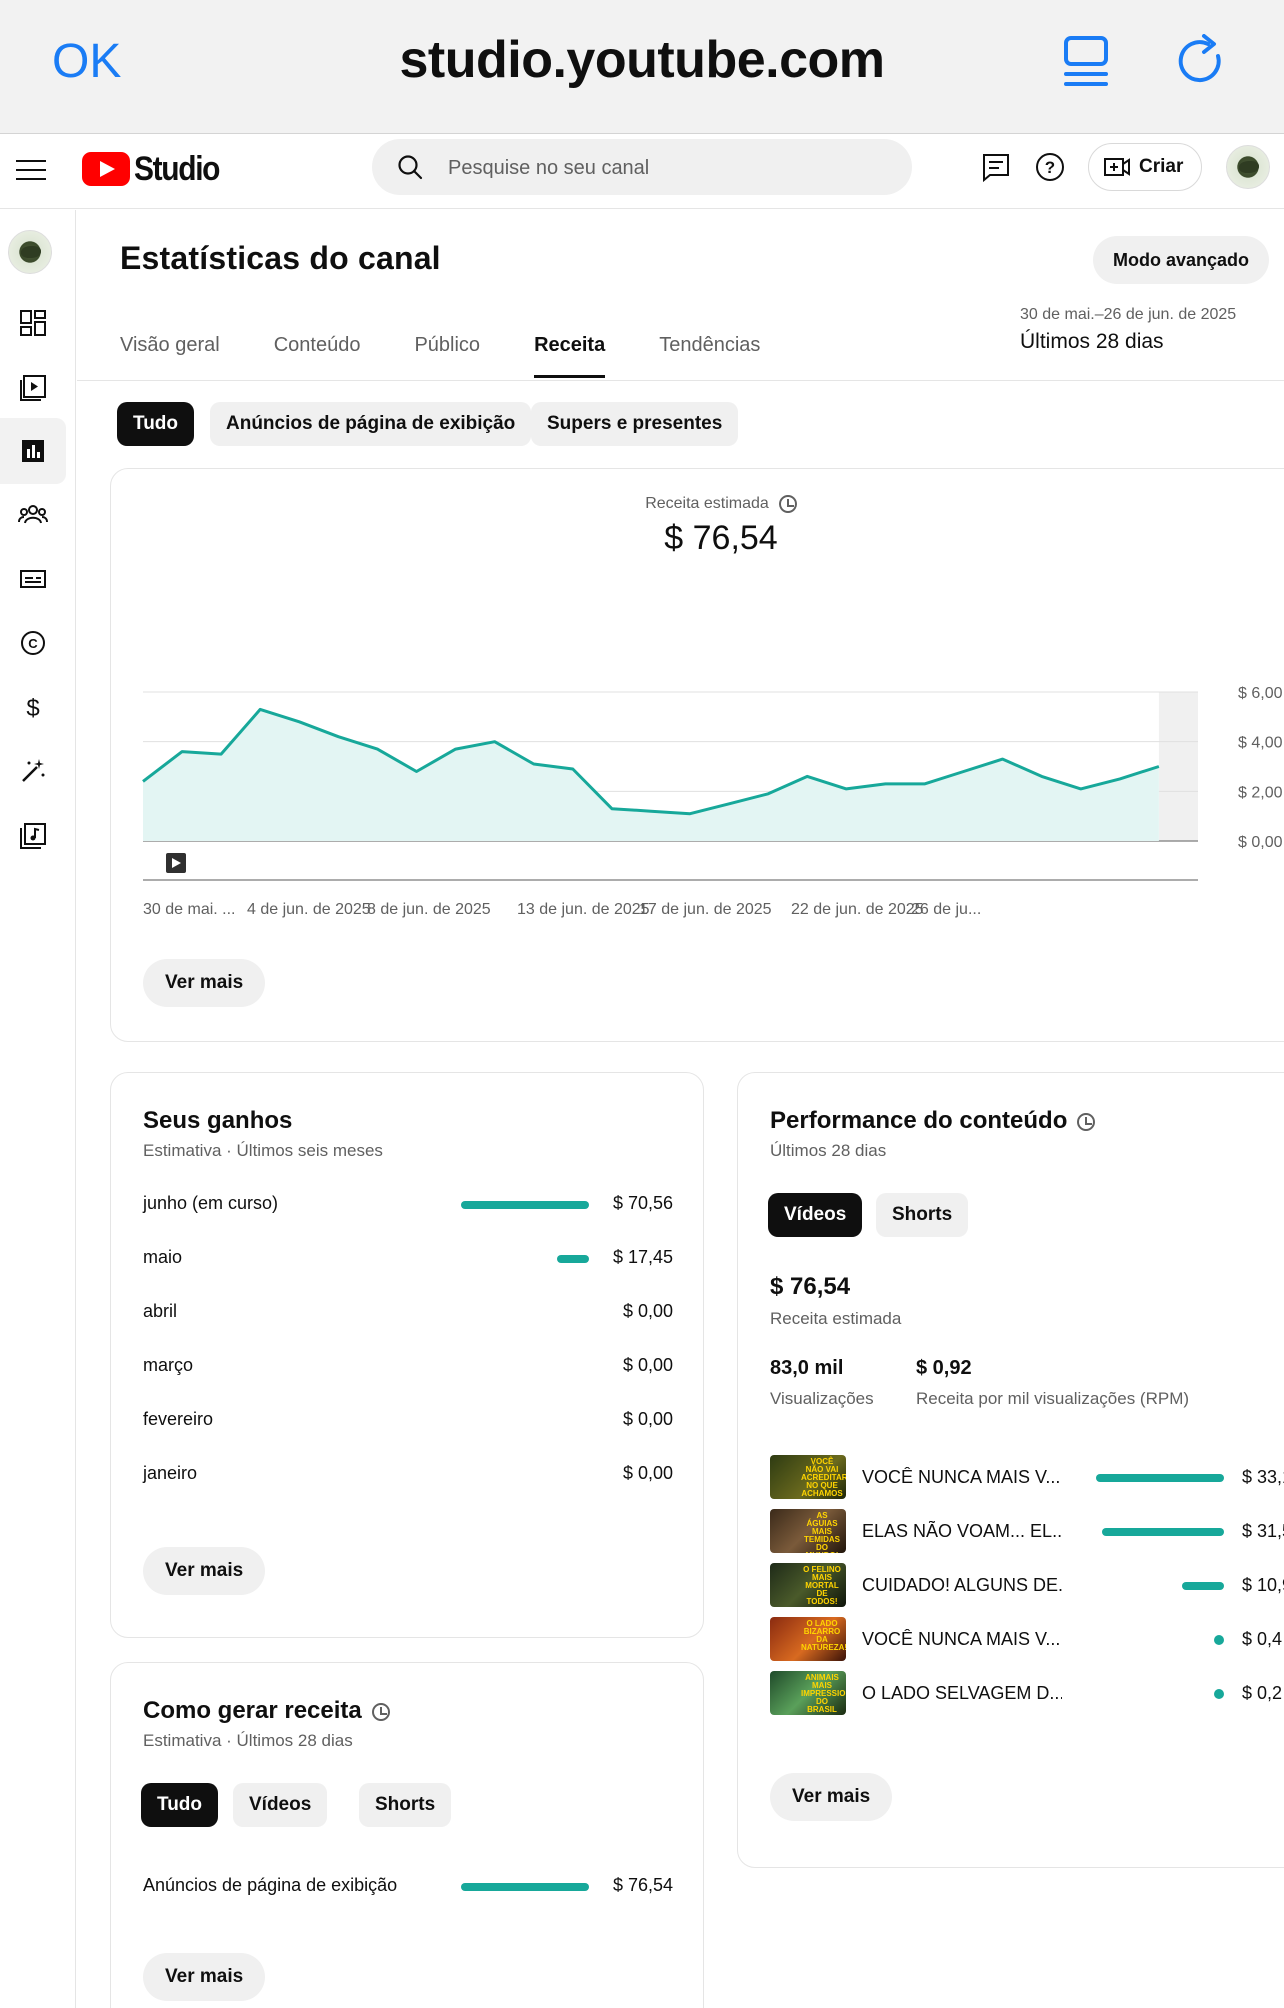  Describe the element at coordinates (447, 356) in the screenshot. I see `tab-audience: Público` at that location.